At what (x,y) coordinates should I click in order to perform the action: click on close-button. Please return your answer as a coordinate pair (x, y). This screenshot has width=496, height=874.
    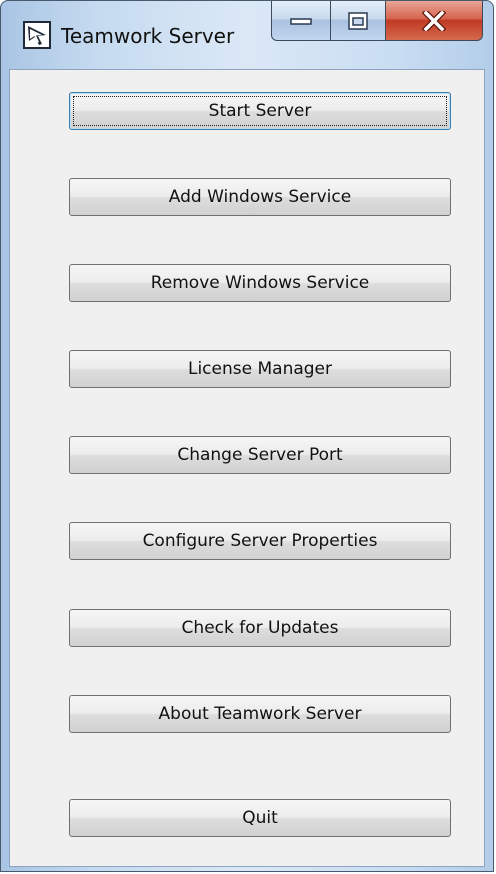
    Looking at the image, I should click on (434, 21).